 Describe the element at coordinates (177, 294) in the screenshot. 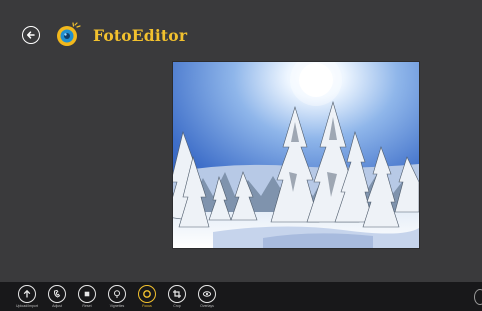

I see `crop-icon` at that location.